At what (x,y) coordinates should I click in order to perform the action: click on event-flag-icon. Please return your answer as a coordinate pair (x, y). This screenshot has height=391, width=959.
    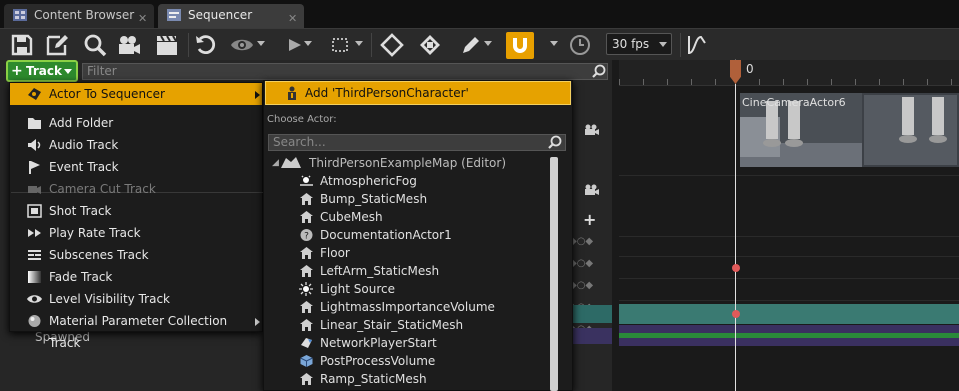
    Looking at the image, I should click on (34, 167).